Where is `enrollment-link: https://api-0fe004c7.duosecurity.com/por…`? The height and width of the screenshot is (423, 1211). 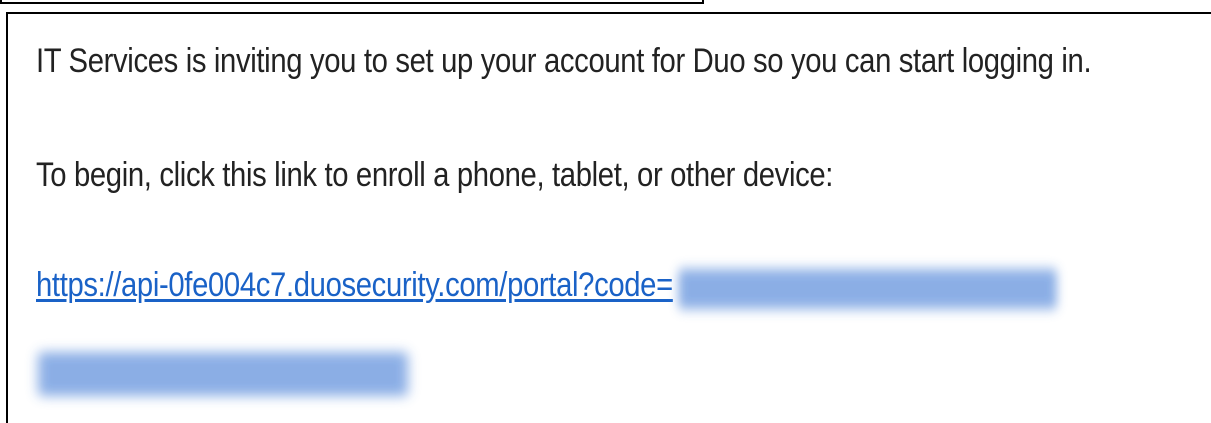 enrollment-link: https://api-0fe004c7.duosecurity.com/por… is located at coordinates (354, 285).